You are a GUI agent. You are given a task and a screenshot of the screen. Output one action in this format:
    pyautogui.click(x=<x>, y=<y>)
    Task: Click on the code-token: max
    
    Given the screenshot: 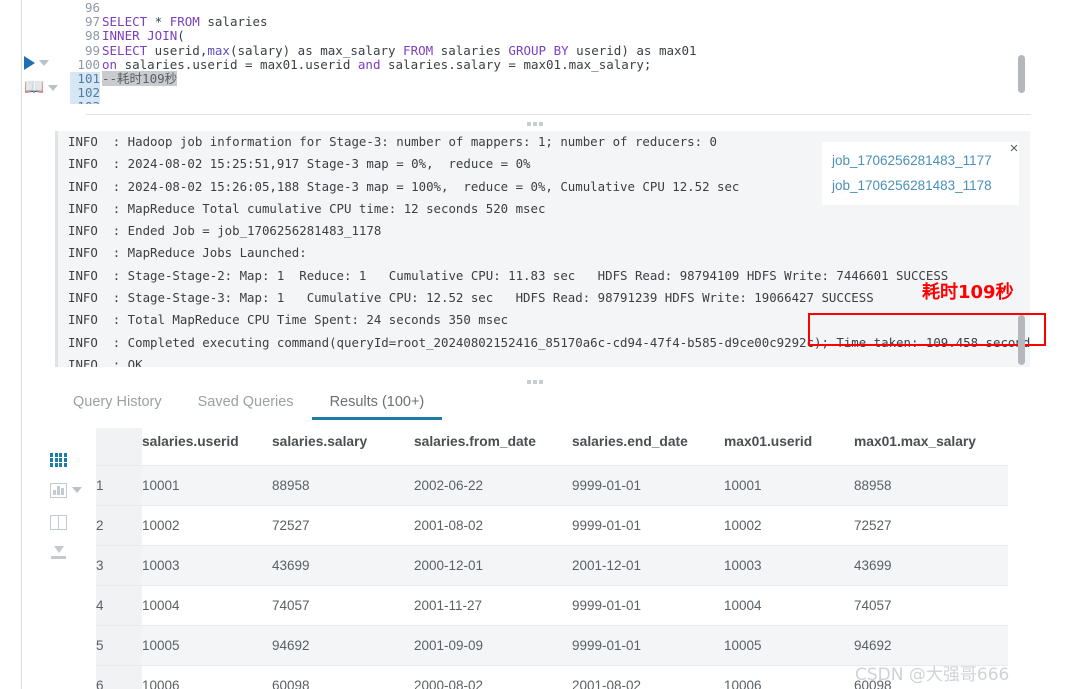 What is the action you would take?
    pyautogui.click(x=218, y=50)
    